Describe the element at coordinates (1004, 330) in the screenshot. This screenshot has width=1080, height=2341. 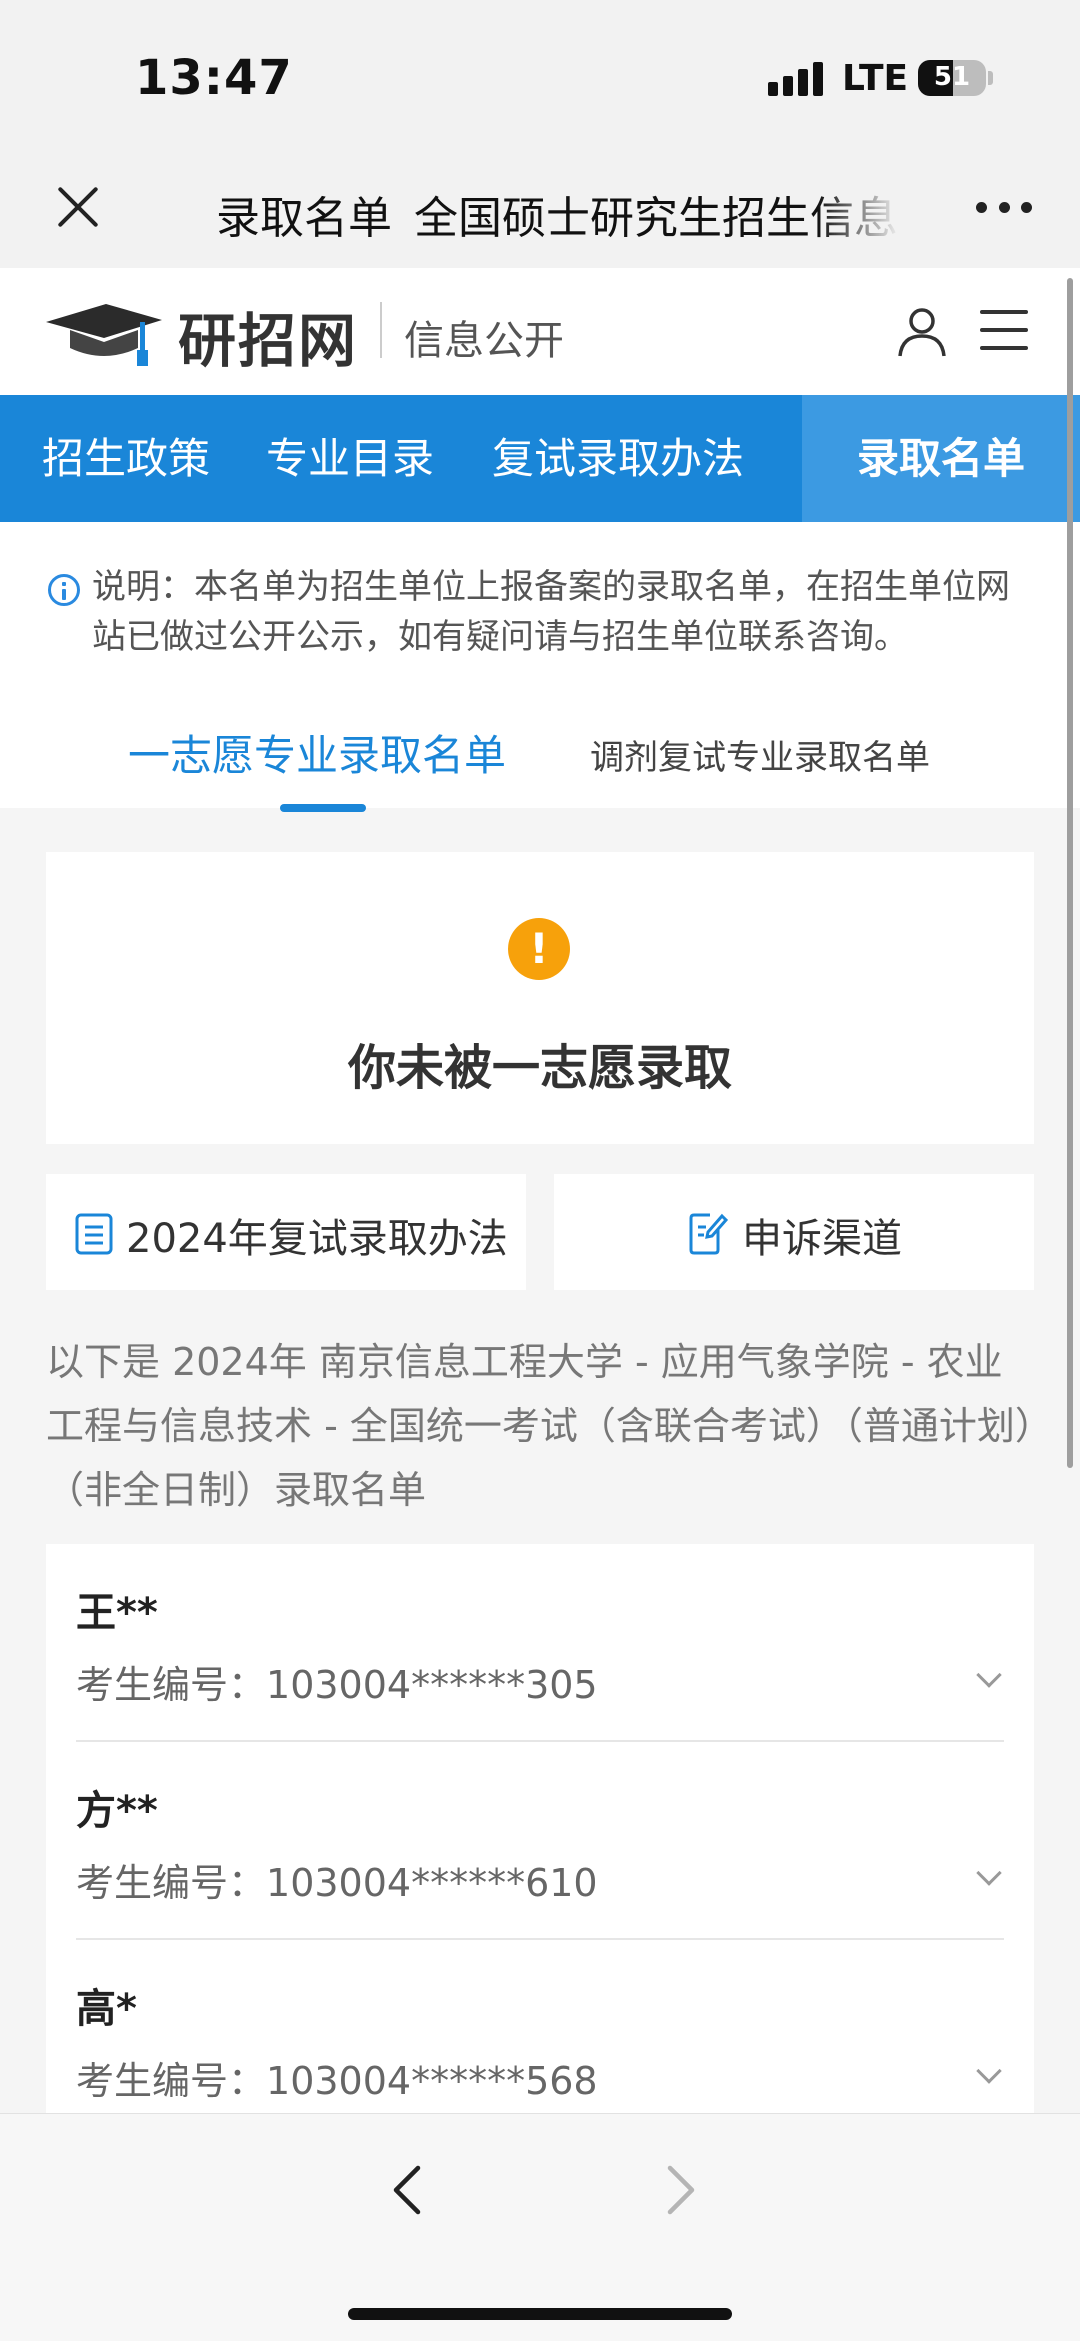
I see `hamburger-menu-icon` at that location.